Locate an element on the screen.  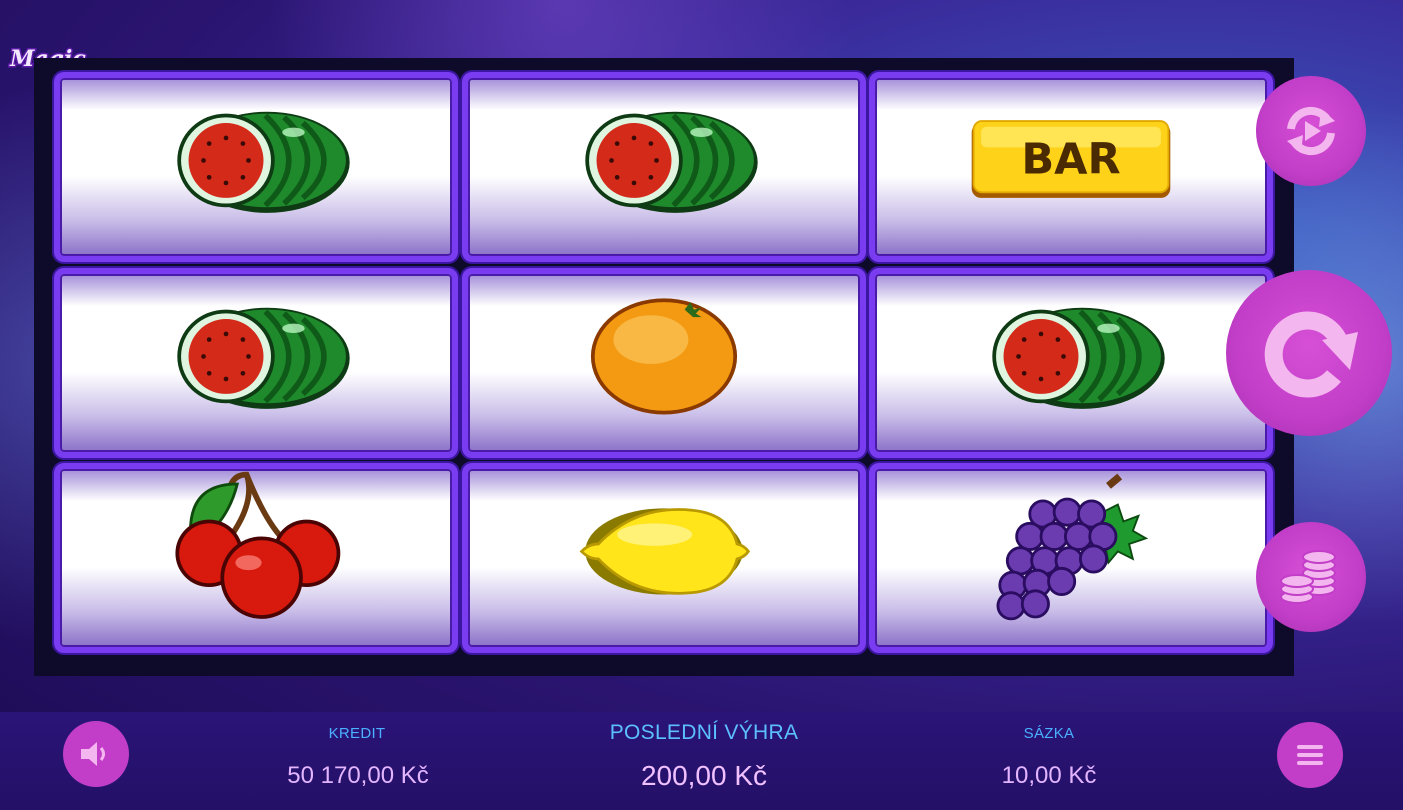
bet-value: 10,00 Kč is located at coordinates (1049, 775).